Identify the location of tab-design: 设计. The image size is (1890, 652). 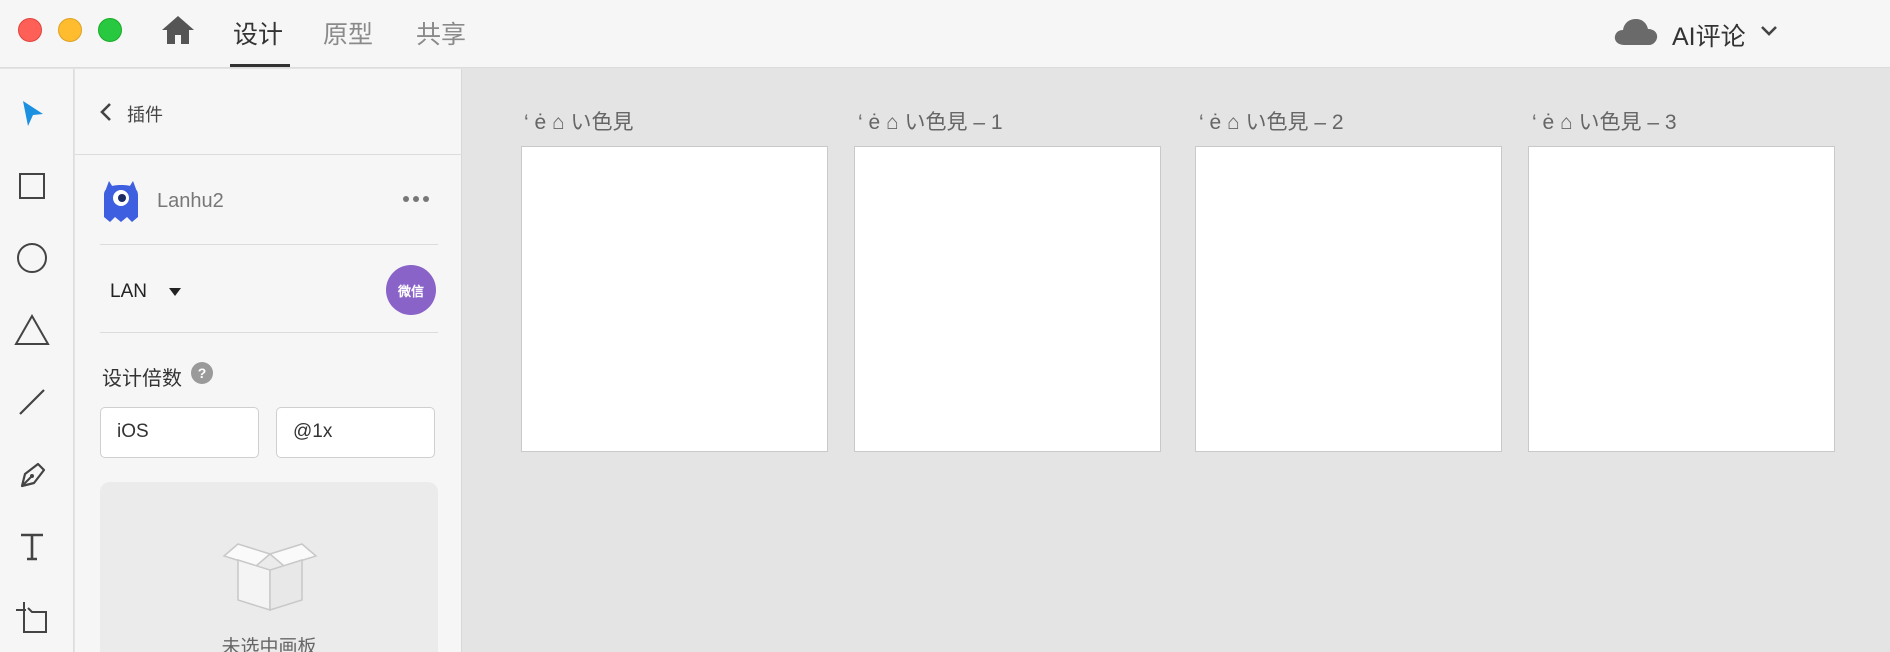
(258, 33).